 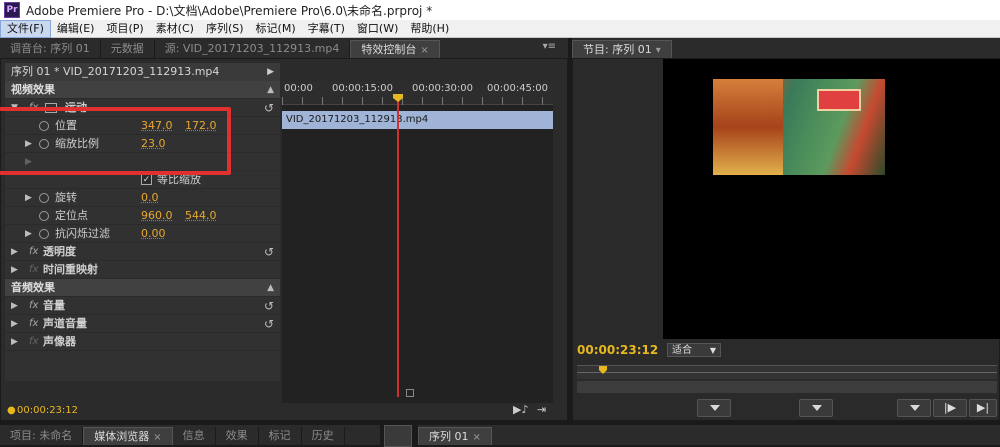 I want to click on fit-label: 适合, so click(x=682, y=350).